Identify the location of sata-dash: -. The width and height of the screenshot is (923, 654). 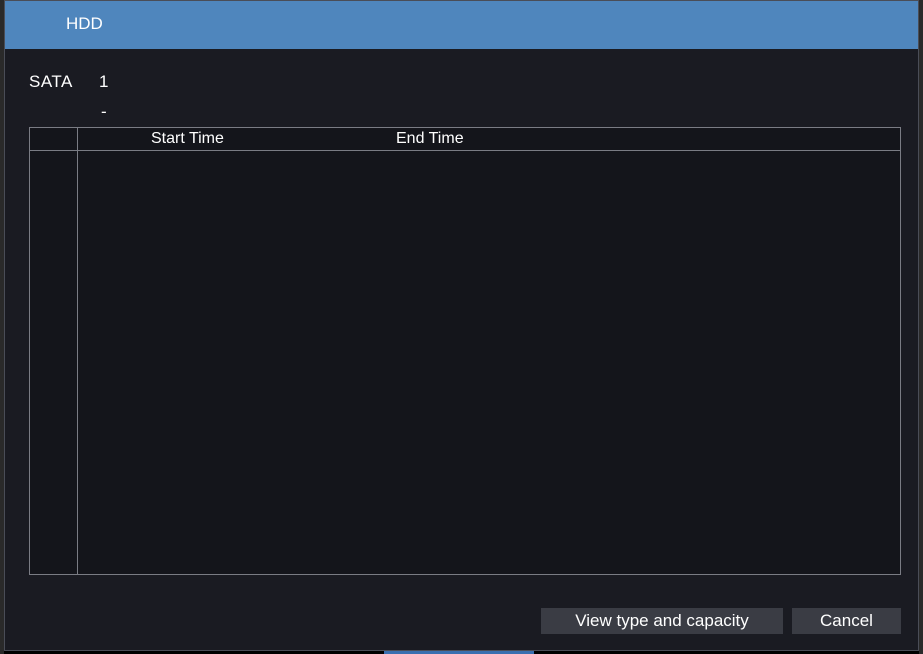
(104, 111).